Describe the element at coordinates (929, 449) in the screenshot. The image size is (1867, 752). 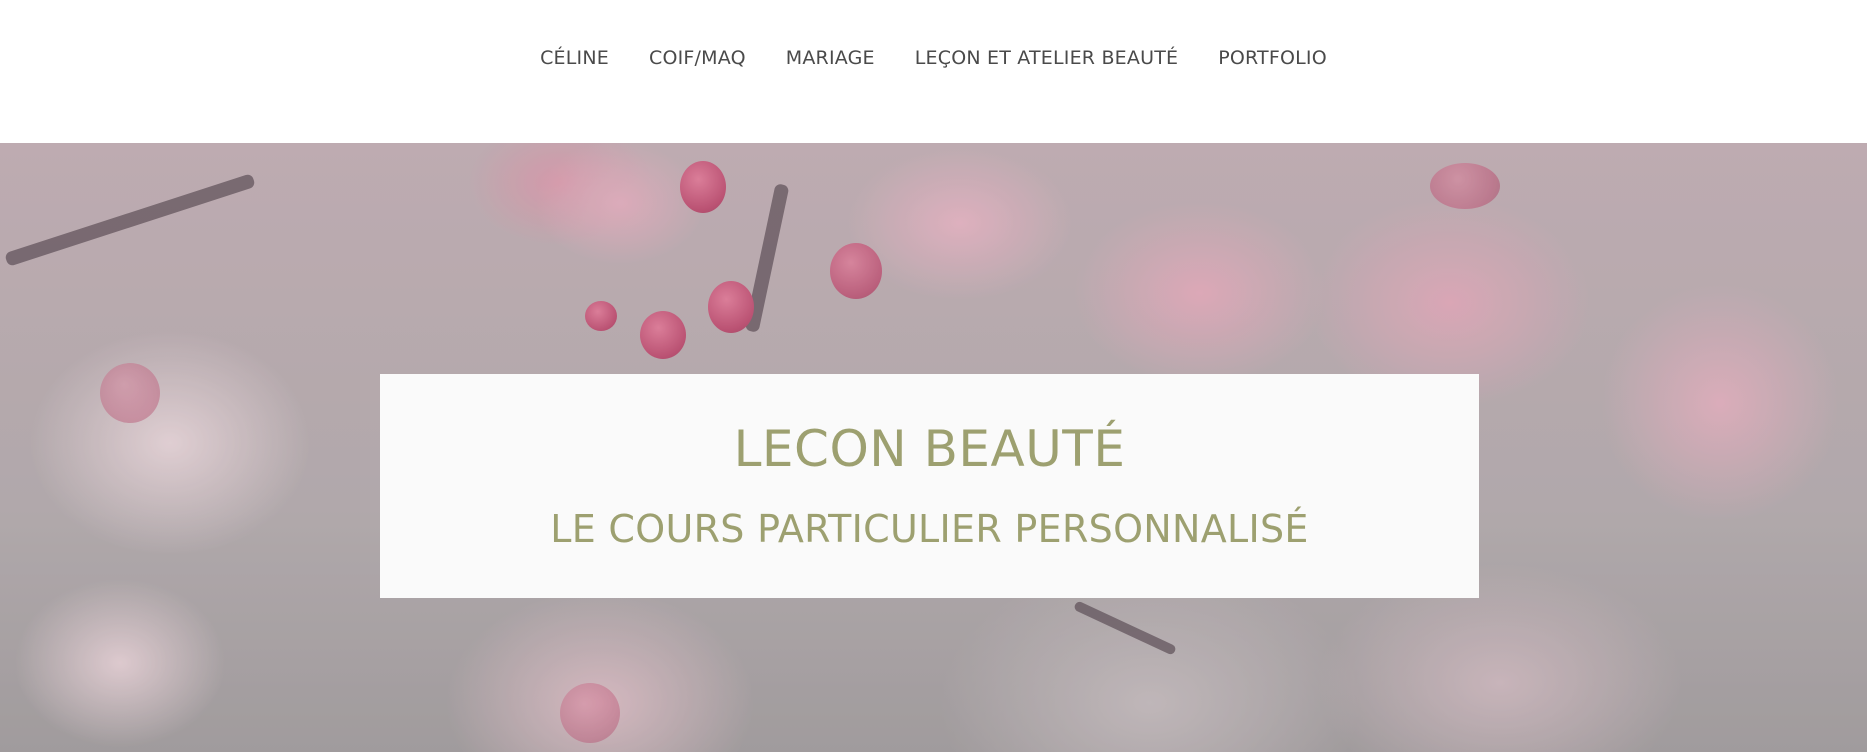
I see `page-title: LECON BEAUTÉ` at that location.